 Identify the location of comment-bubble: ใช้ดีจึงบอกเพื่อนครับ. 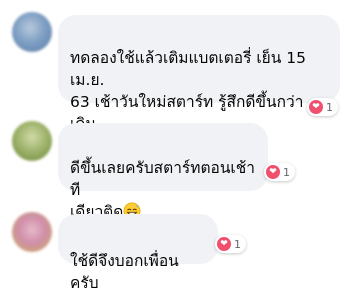
(138, 253).